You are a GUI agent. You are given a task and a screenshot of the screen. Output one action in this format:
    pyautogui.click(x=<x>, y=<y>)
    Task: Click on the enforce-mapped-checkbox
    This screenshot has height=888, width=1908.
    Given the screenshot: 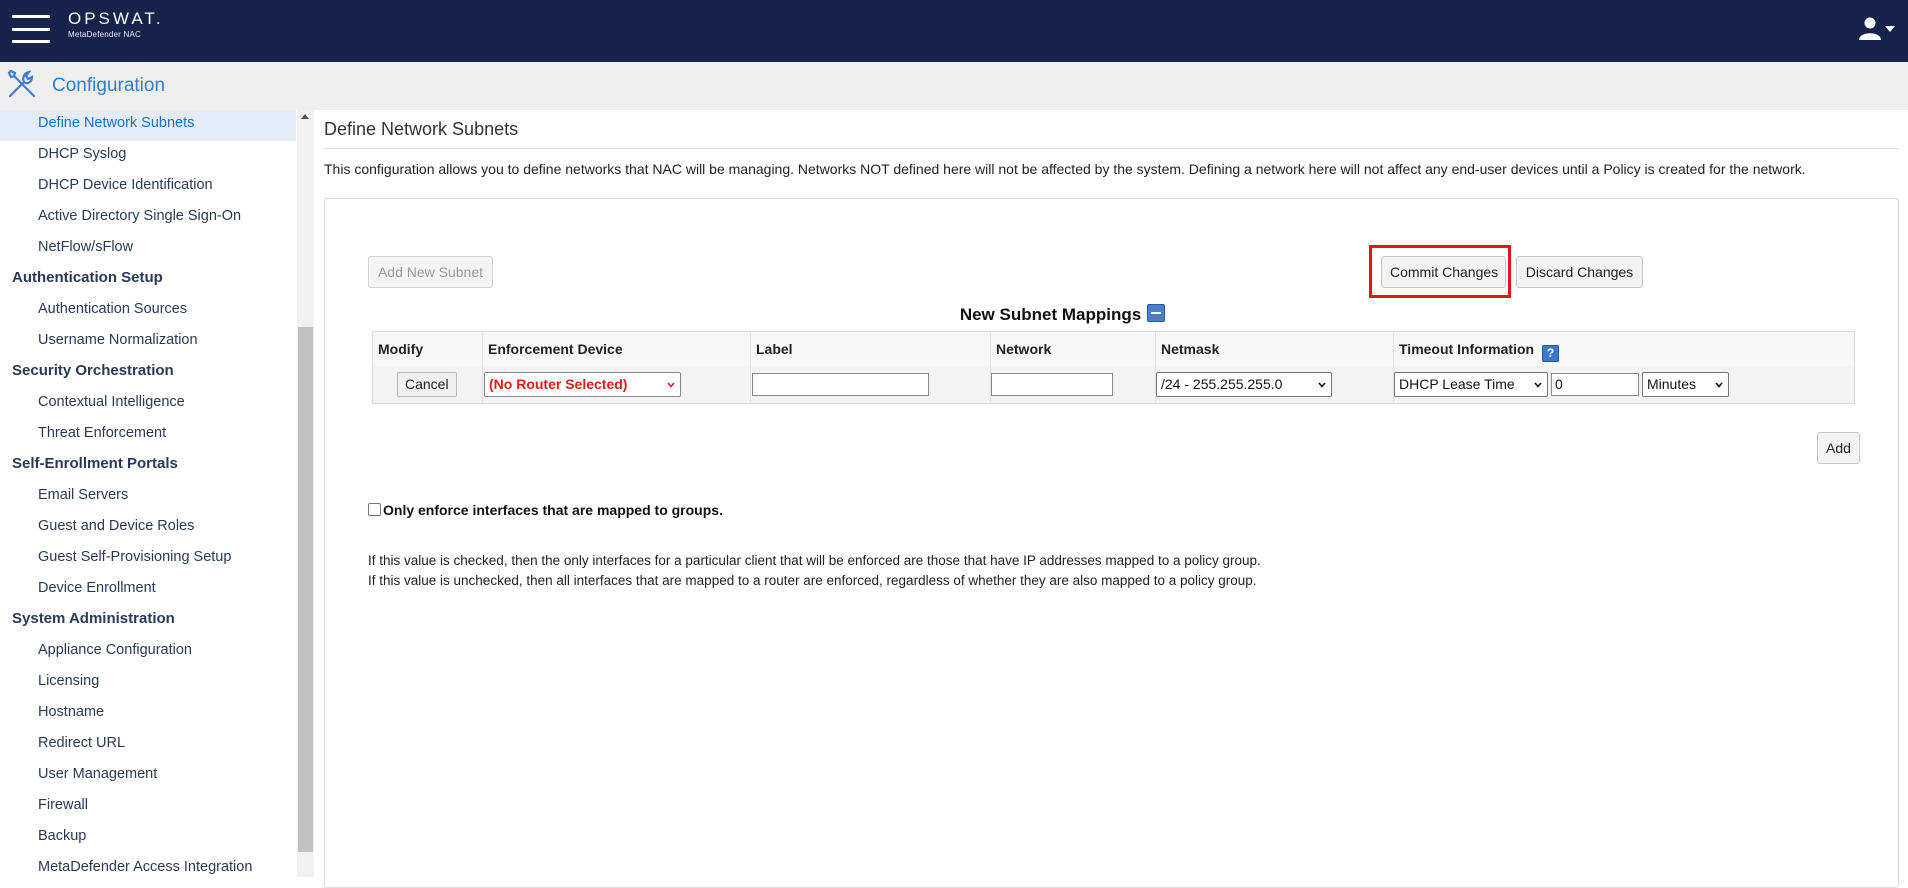 What is the action you would take?
    pyautogui.click(x=374, y=509)
    